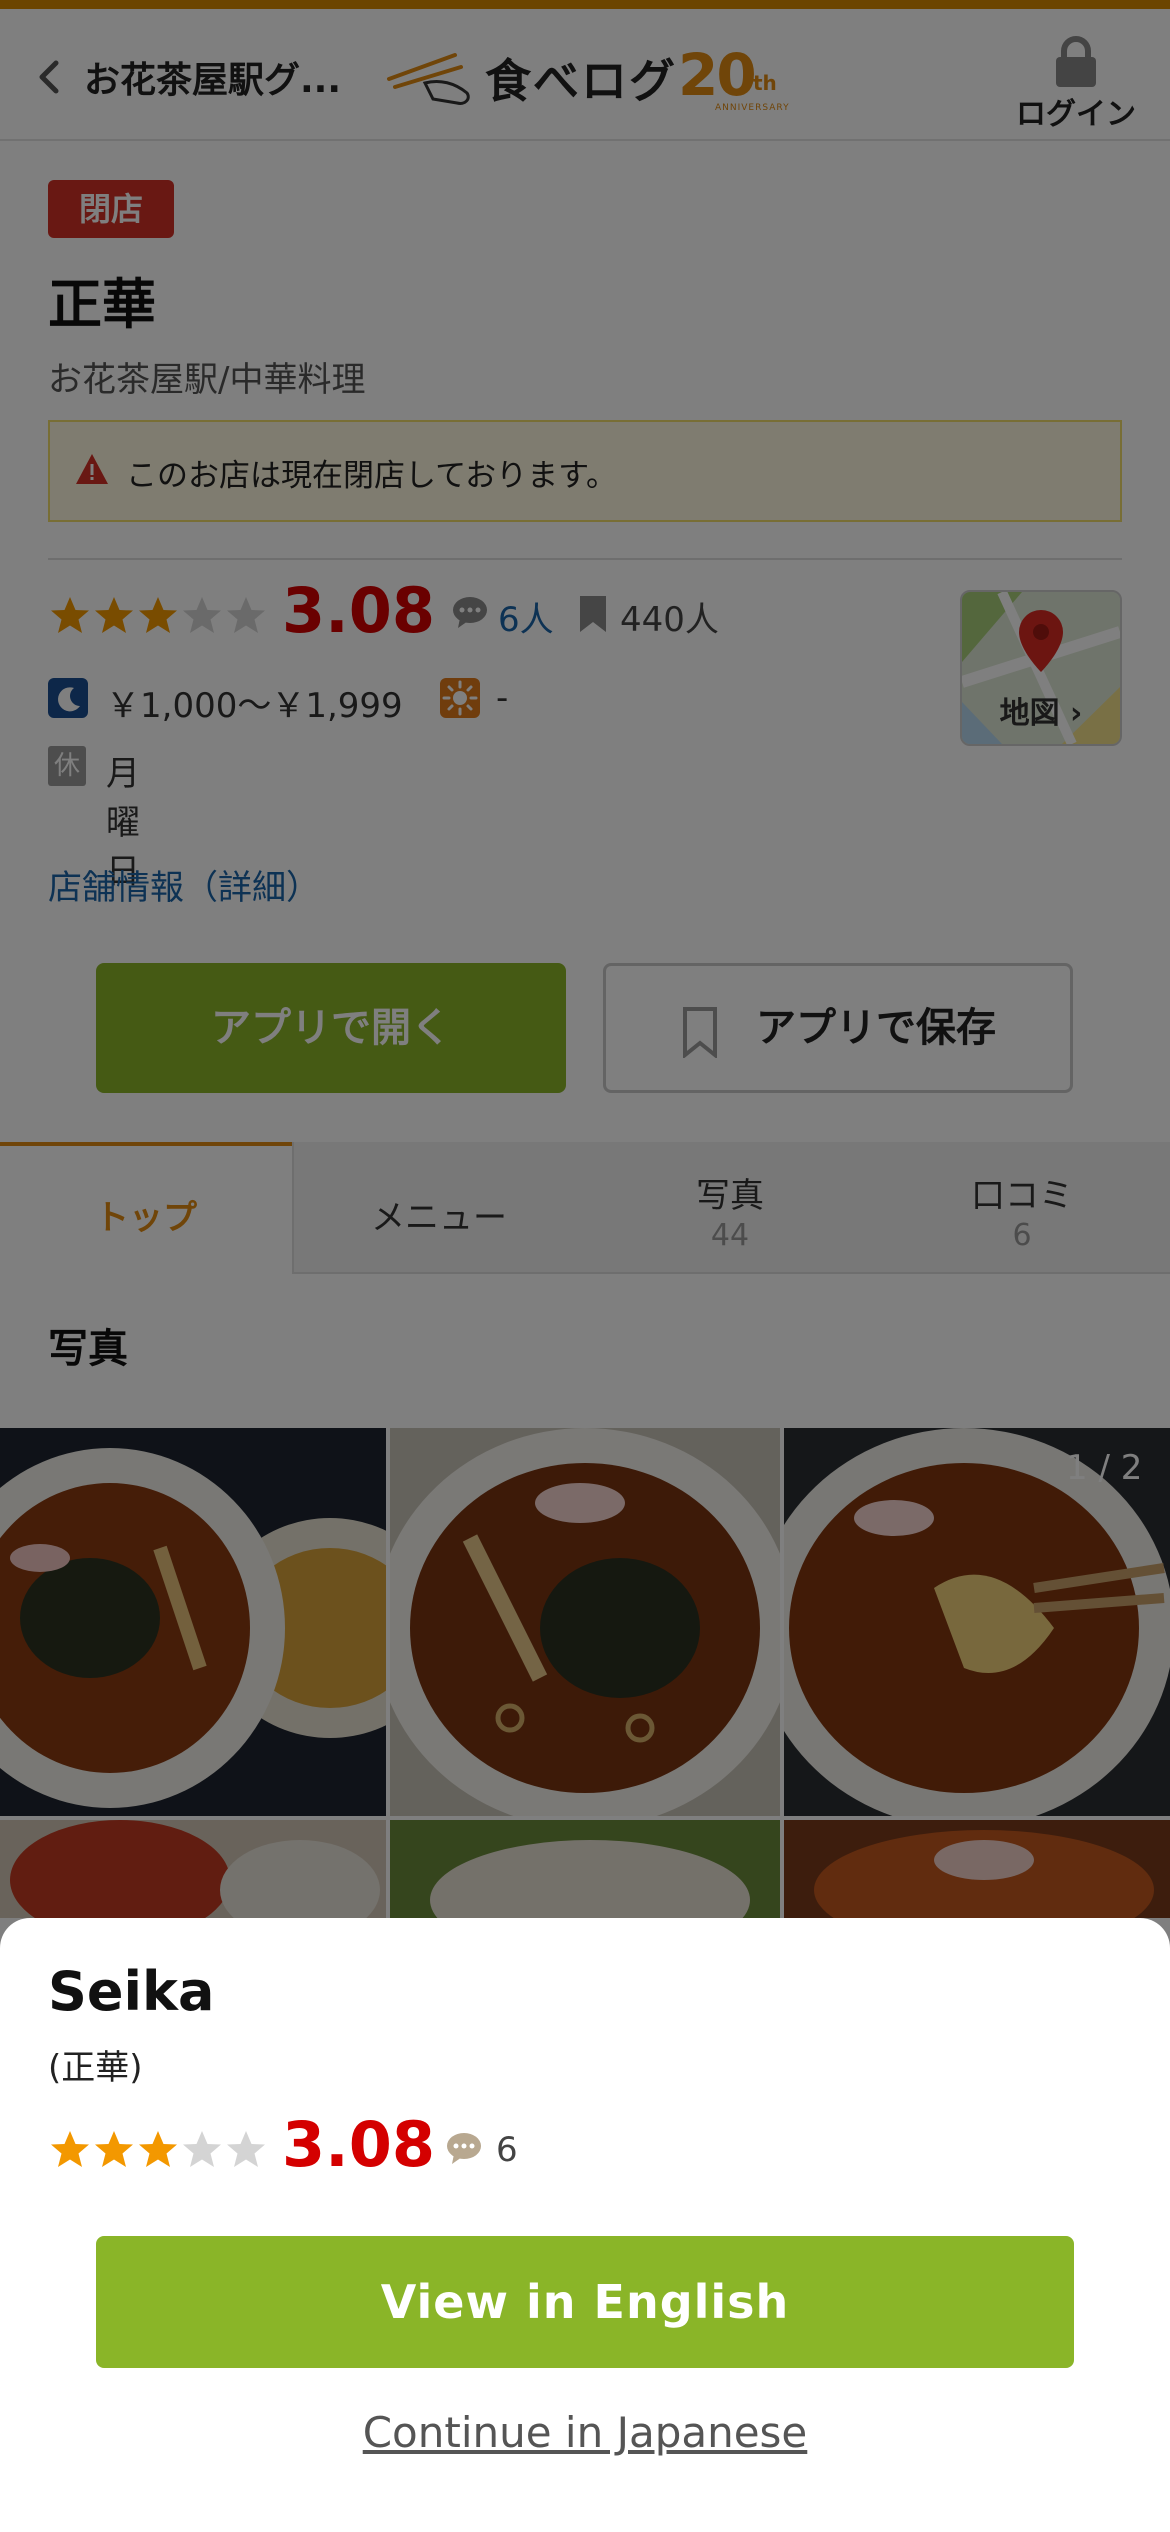 The height and width of the screenshot is (2532, 1170). Describe the element at coordinates (585, 2432) in the screenshot. I see `continue-in-japanese-link: Continue in Japanese` at that location.